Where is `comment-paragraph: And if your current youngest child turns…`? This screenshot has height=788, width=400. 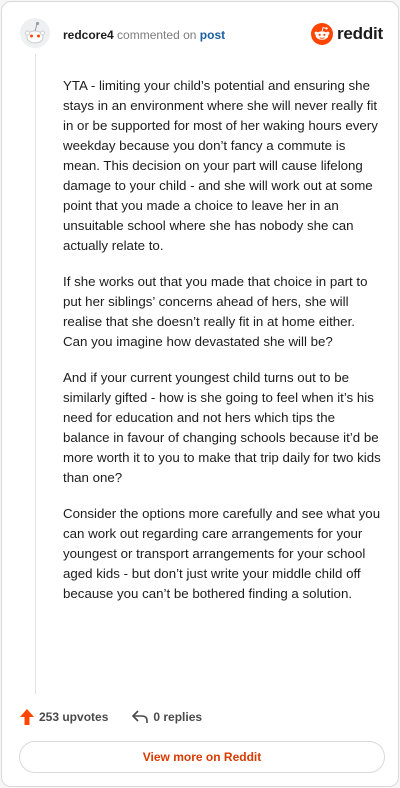
comment-paragraph: And if your current youngest child turns… is located at coordinates (222, 427).